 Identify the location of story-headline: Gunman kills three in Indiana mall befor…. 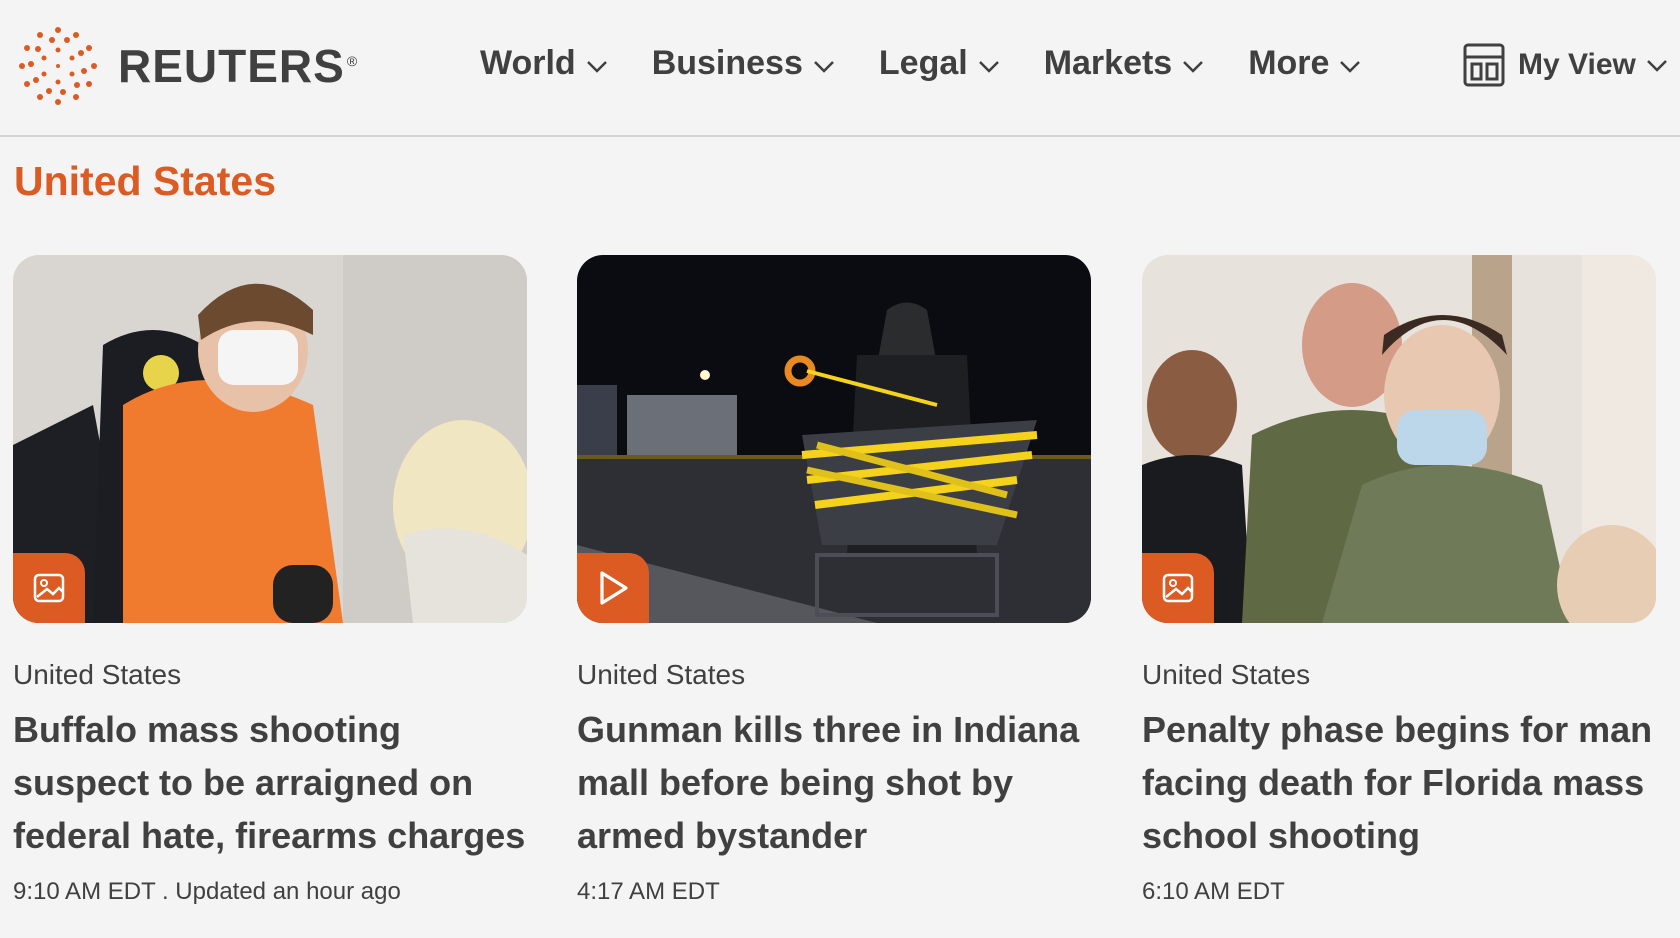
(834, 782).